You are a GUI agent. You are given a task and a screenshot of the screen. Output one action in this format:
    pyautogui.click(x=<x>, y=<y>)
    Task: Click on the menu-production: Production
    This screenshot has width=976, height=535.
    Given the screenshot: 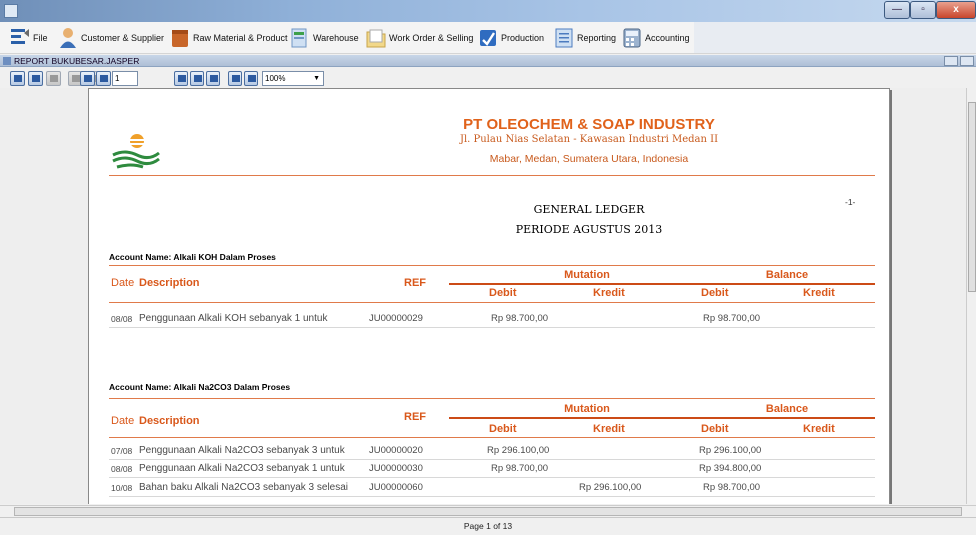 What is the action you would take?
    pyautogui.click(x=511, y=38)
    